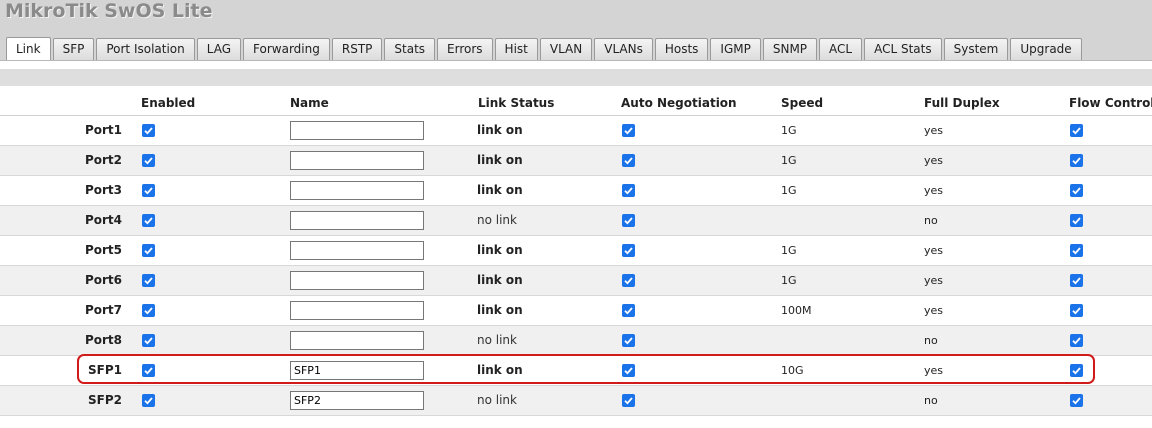 The width and height of the screenshot is (1152, 428). What do you see at coordinates (903, 49) in the screenshot?
I see `tab-acl-stats: ACL Stats` at bounding box center [903, 49].